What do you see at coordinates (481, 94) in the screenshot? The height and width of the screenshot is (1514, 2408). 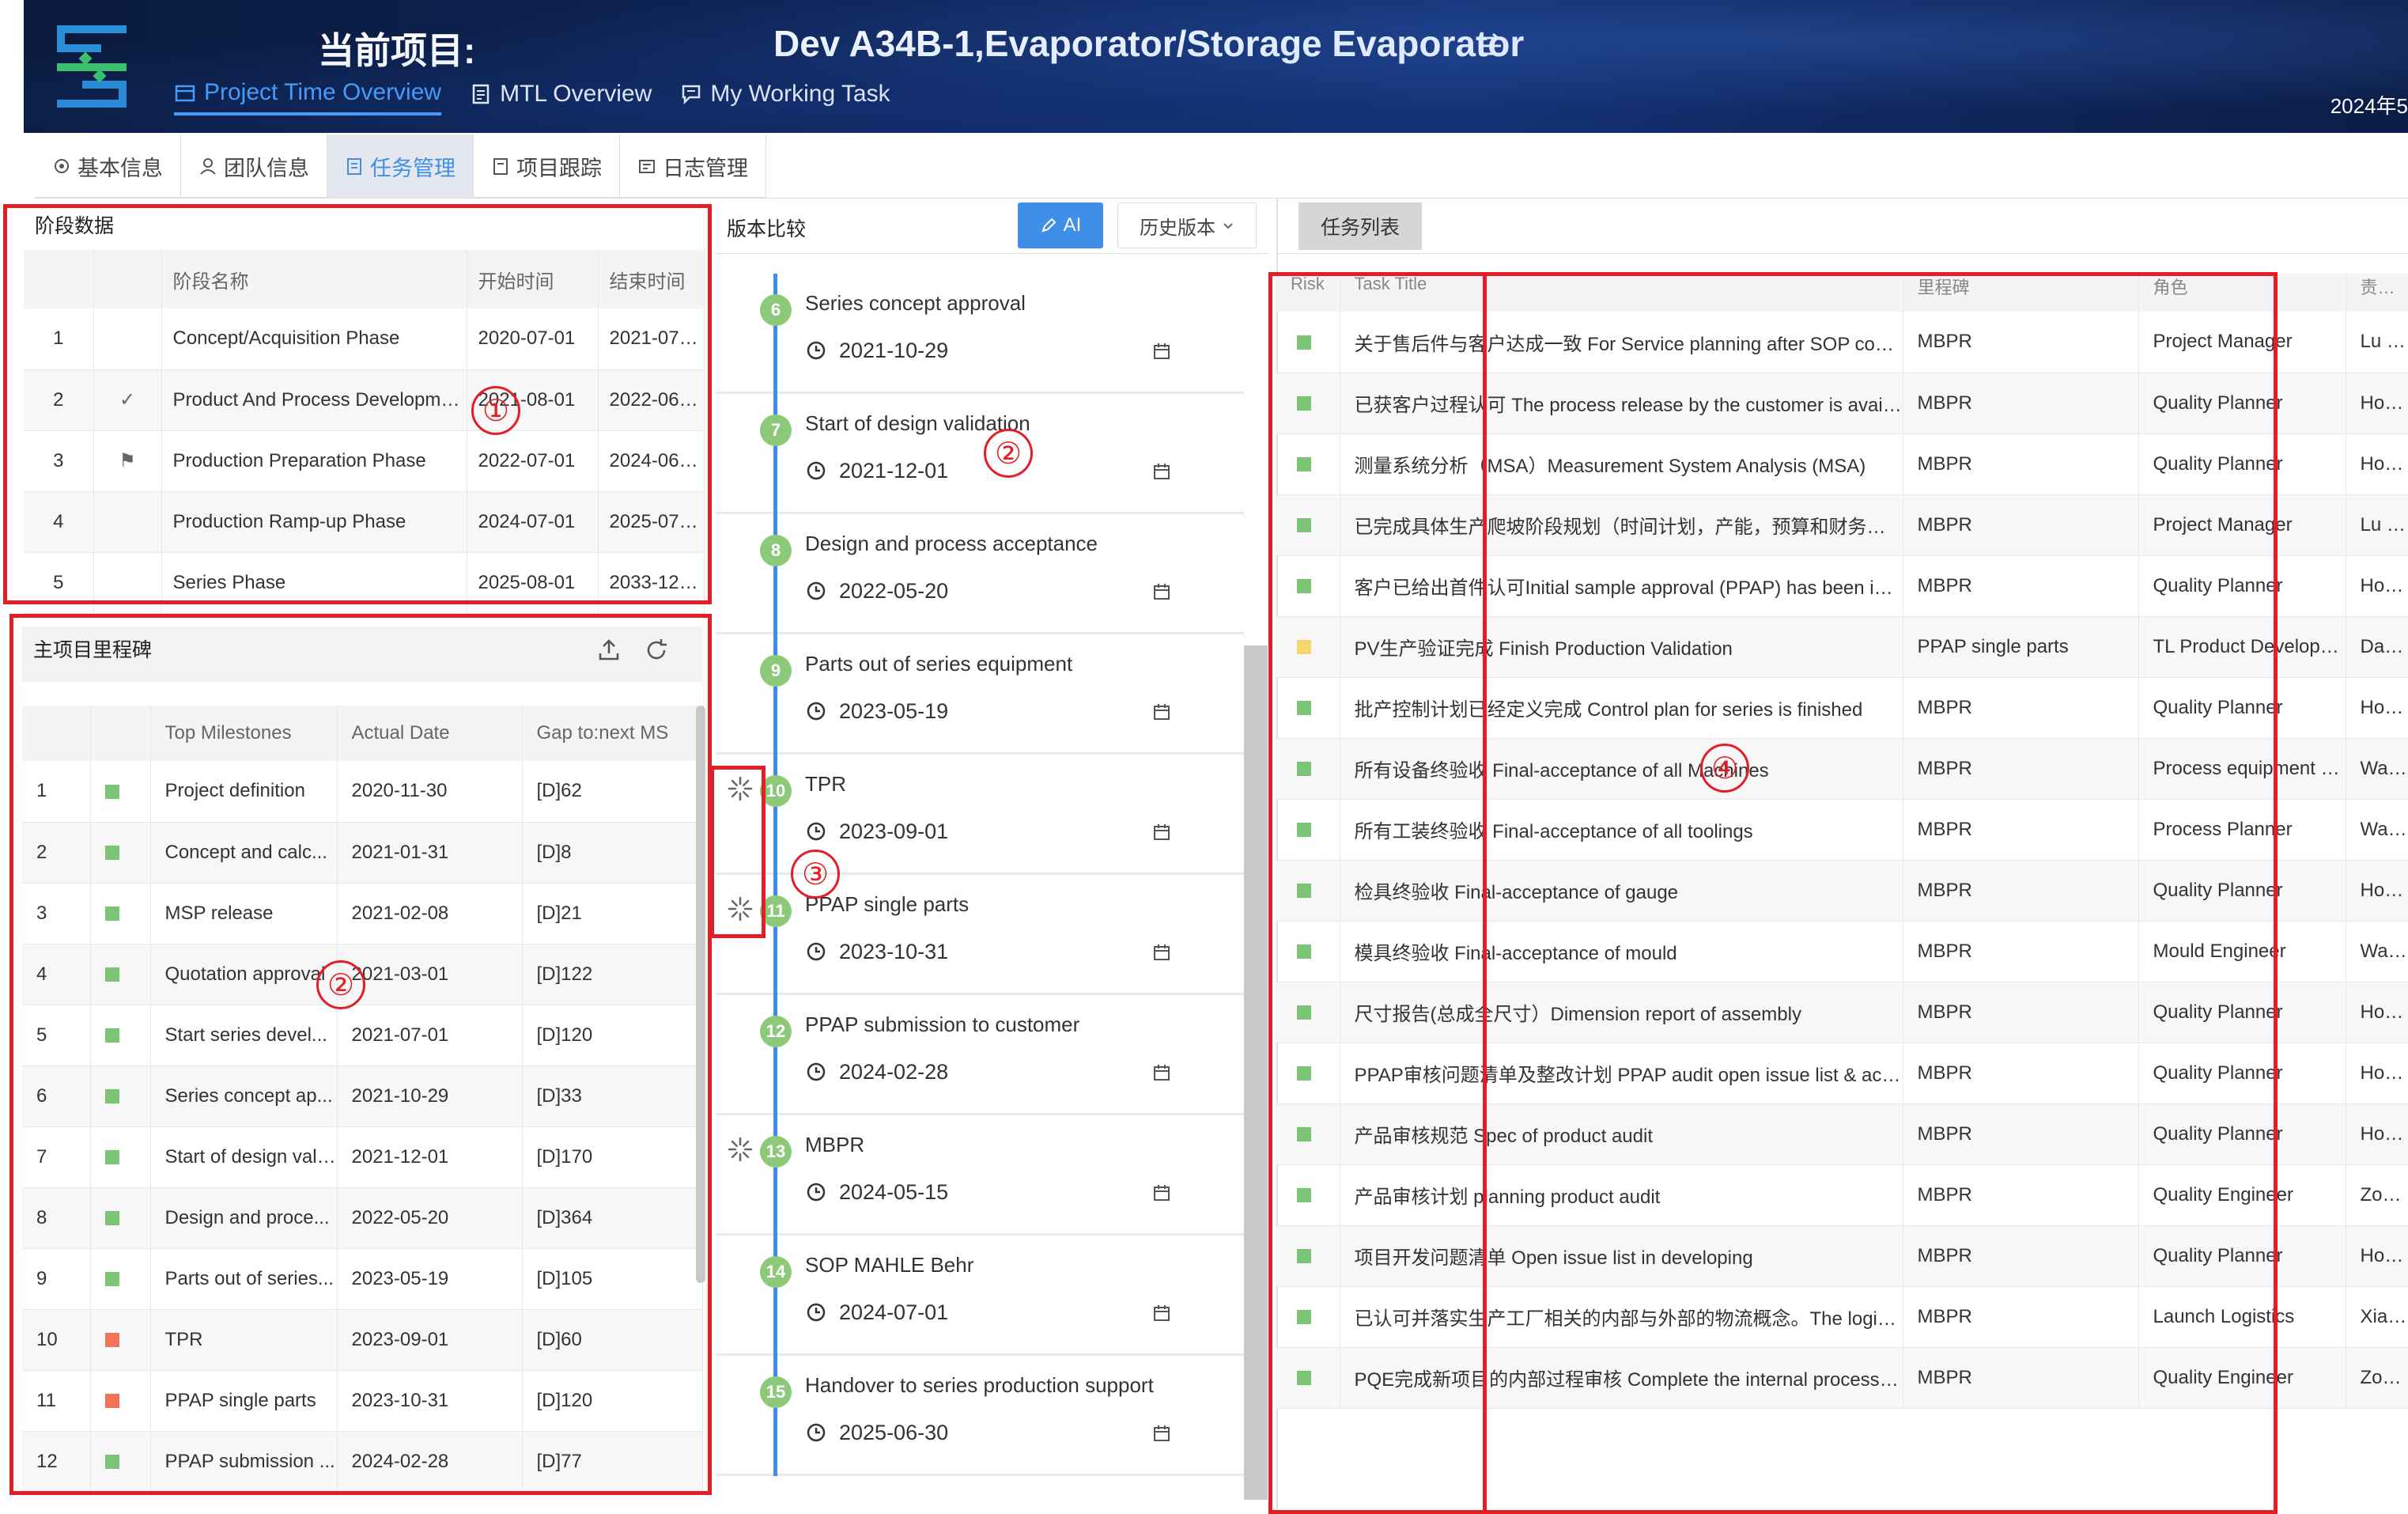 I see `document-icon` at bounding box center [481, 94].